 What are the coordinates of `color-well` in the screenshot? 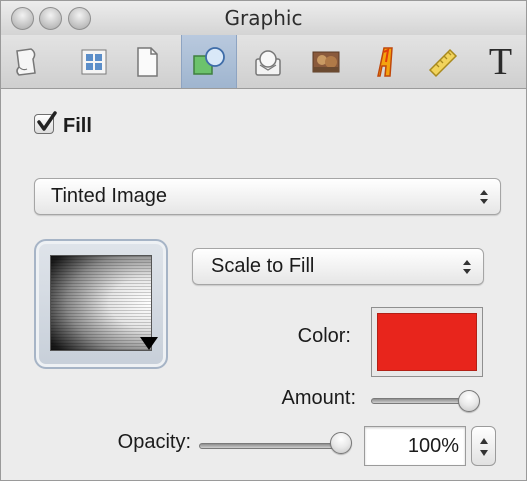 It's located at (427, 342).